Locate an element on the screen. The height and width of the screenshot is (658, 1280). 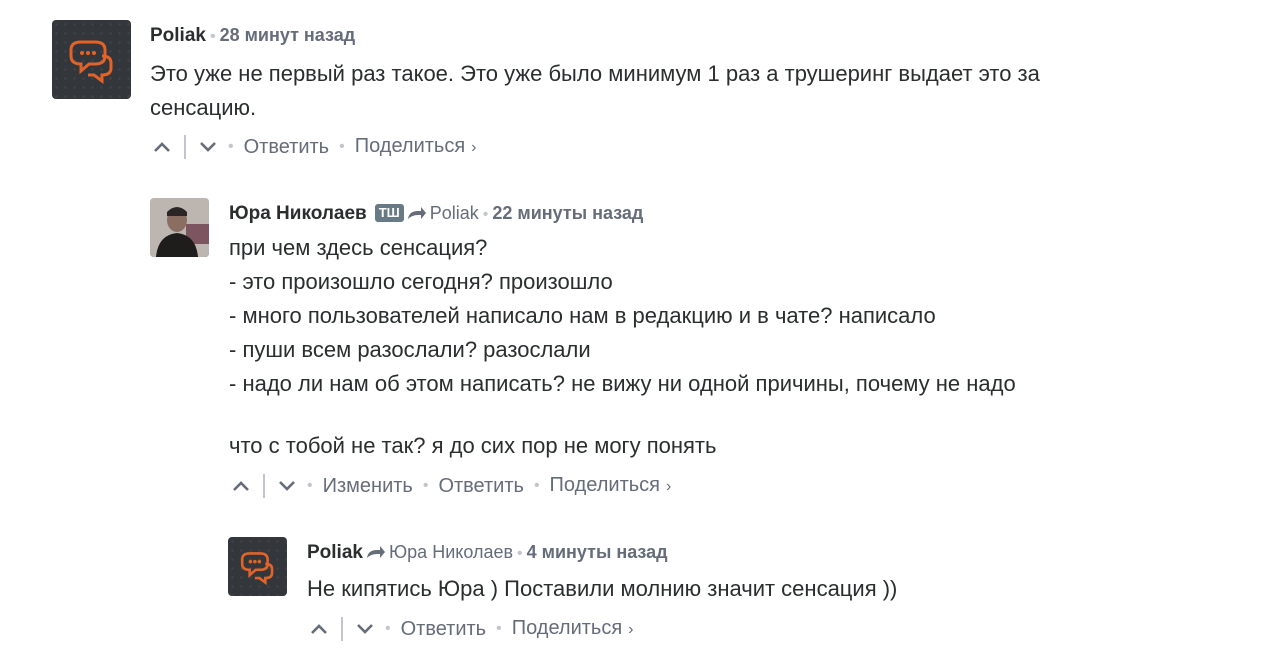
timestamp: 28 минут назад is located at coordinates (288, 35).